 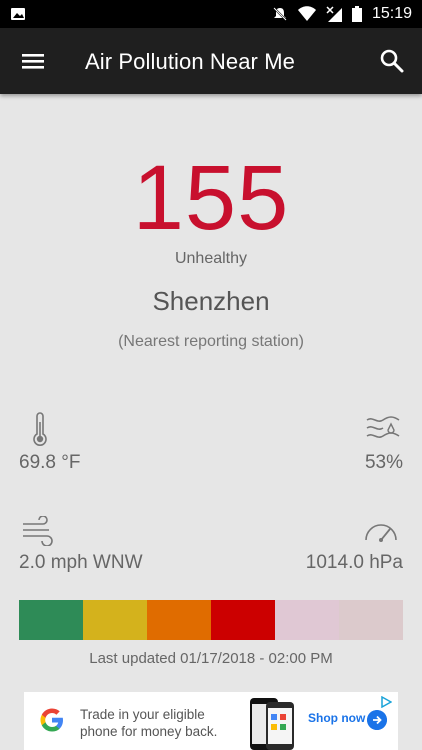 I want to click on aqi-scale-bar, so click(x=211, y=620).